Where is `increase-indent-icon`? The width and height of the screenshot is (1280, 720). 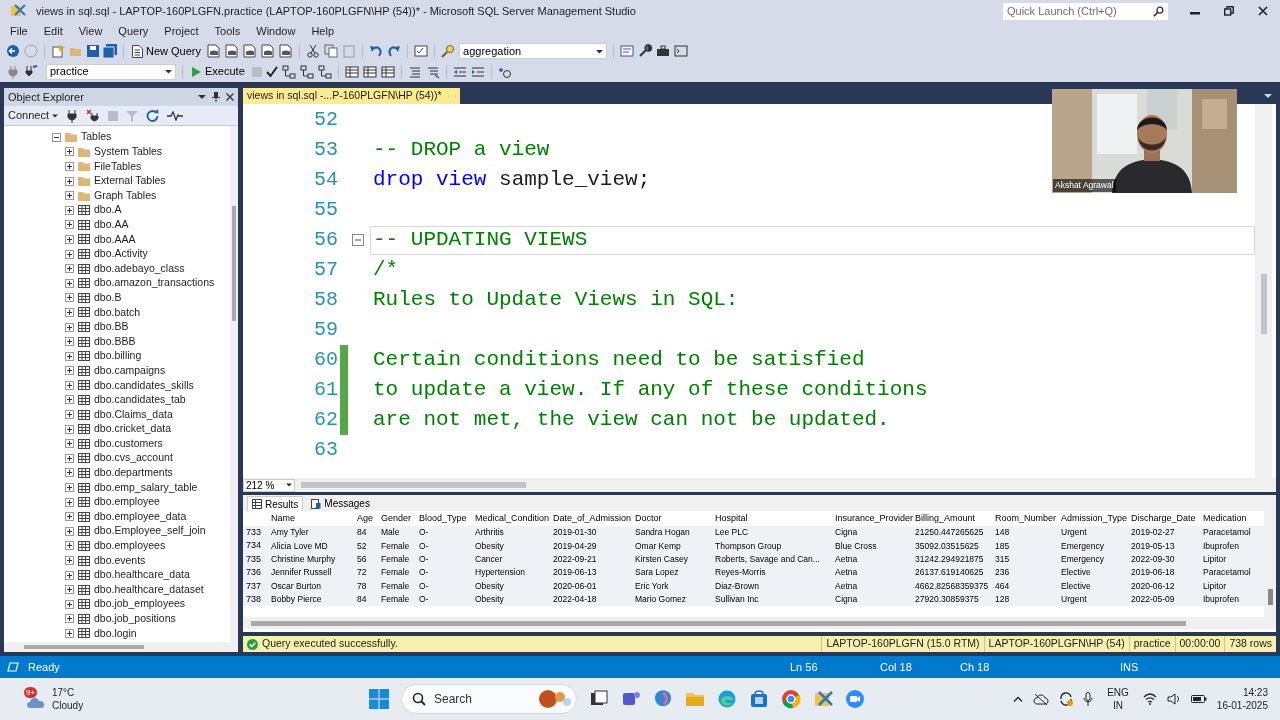
increase-indent-icon is located at coordinates (477, 71).